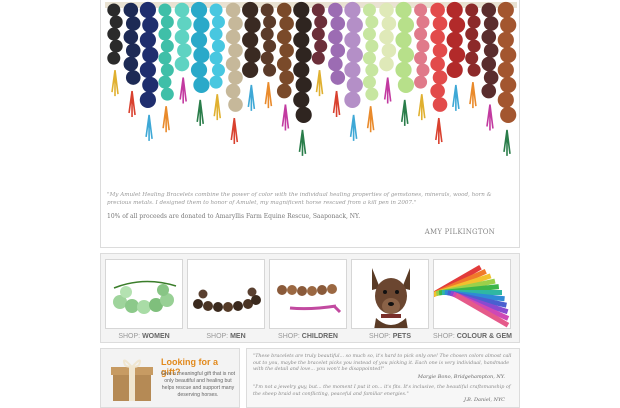 The width and height of the screenshot is (620, 408). What do you see at coordinates (402, 336) in the screenshot?
I see `shop-pets-label: PETS` at bounding box center [402, 336].